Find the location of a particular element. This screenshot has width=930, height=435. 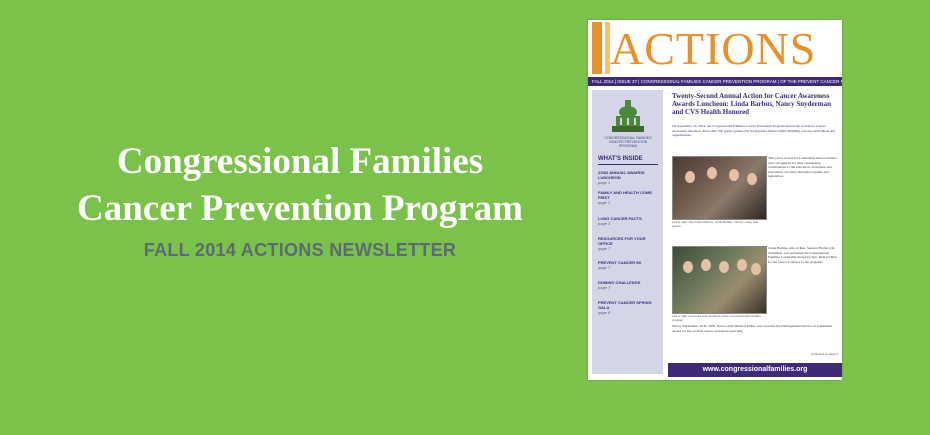

inside-item: 22ND ANNUAL AWARDS LUNCHEON page 1 is located at coordinates (628, 177).